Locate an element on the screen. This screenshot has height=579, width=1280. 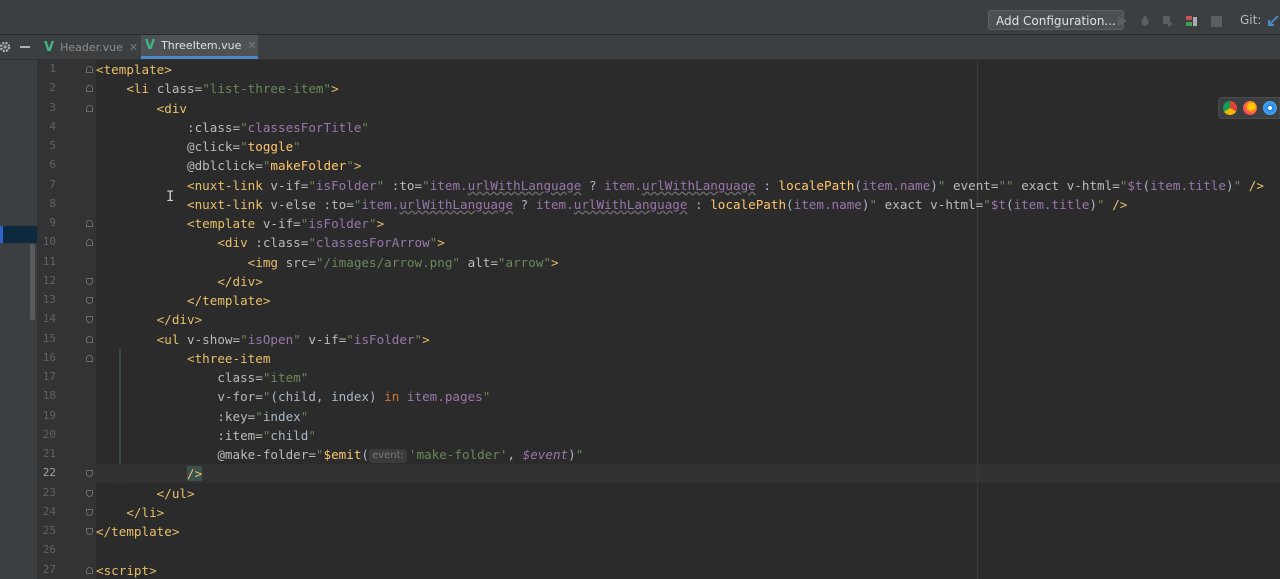
panel-scrollbar-thumb is located at coordinates (32, 282).